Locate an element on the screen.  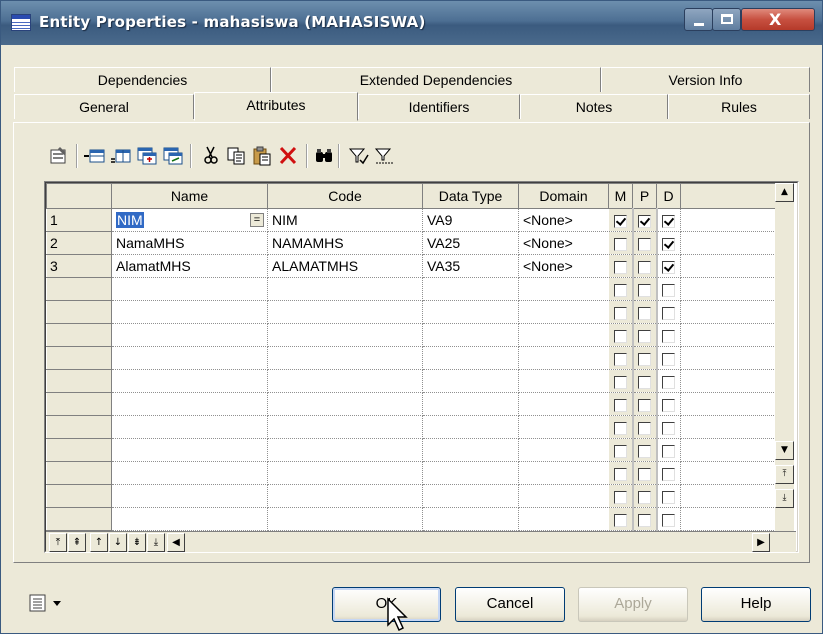
move-page-down-button: ⇟ is located at coordinates (137, 542).